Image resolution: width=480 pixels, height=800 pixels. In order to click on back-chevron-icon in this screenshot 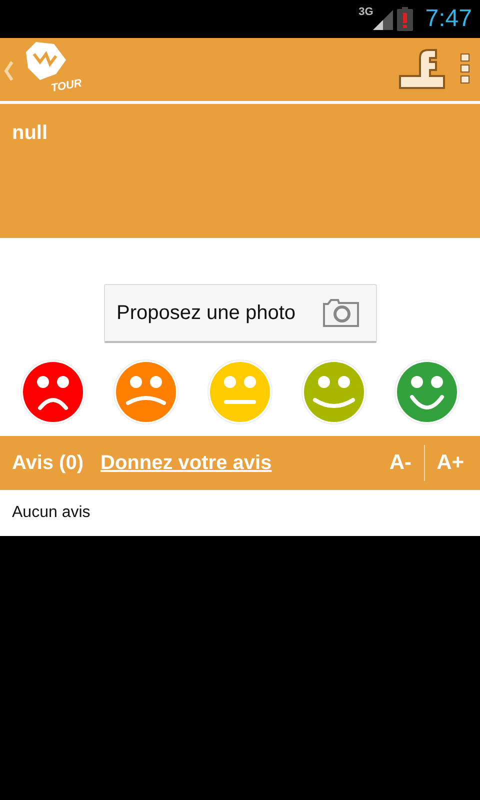, I will do `click(9, 71)`.